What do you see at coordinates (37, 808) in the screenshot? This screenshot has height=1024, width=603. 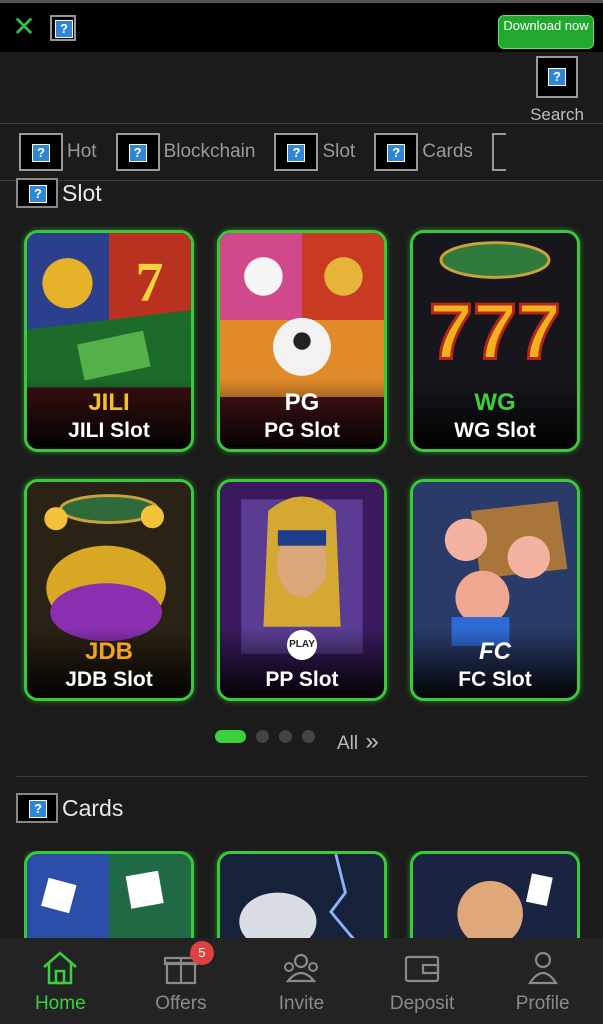 I see `cards-section-icon` at bounding box center [37, 808].